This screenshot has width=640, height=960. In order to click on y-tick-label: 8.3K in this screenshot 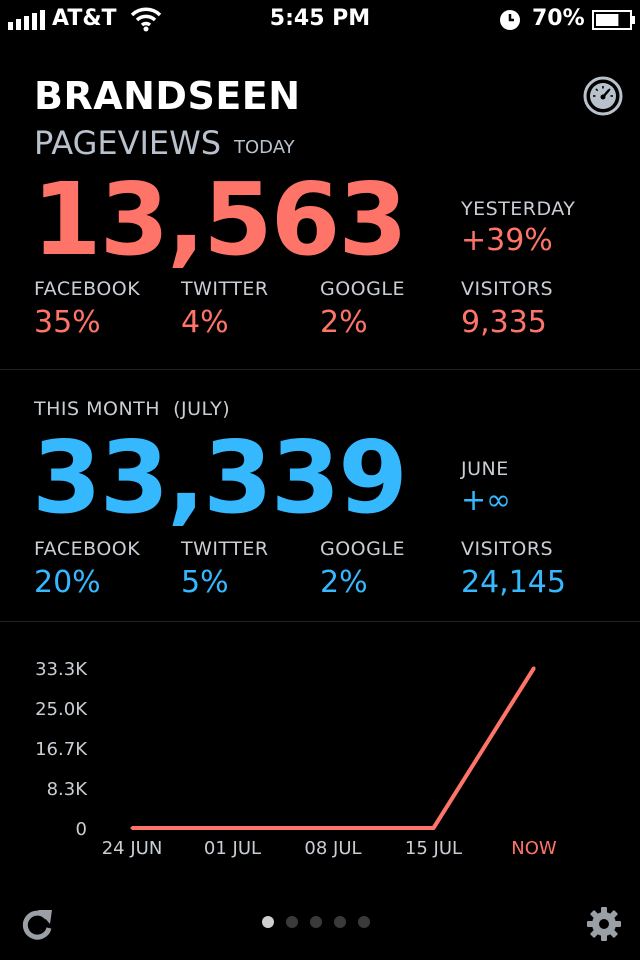, I will do `click(68, 789)`.